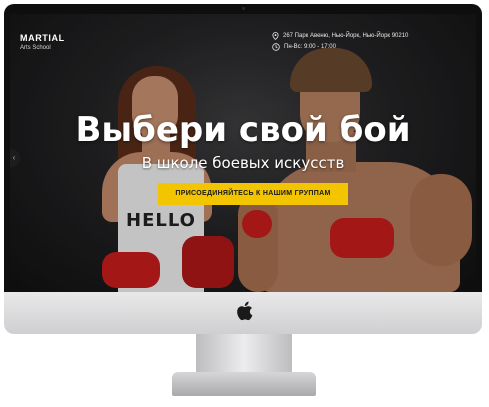 The height and width of the screenshot is (407, 489). What do you see at coordinates (253, 194) in the screenshot?
I see `join-groups-button: ПРИСОЕДИНЯЙТЕСЬ К НАШИМ ГРУППАМ` at bounding box center [253, 194].